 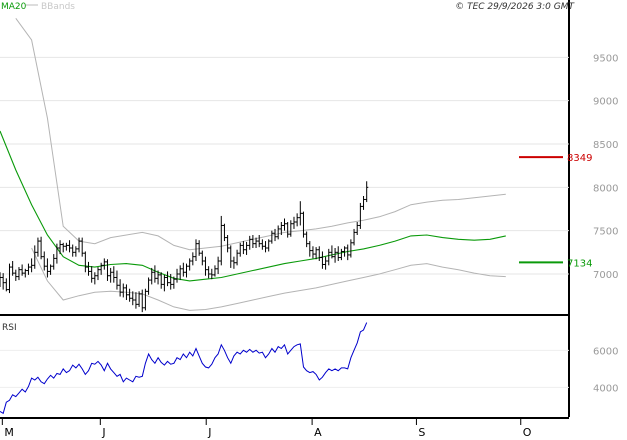 I want to click on x-tick-label: S, so click(x=421, y=432).